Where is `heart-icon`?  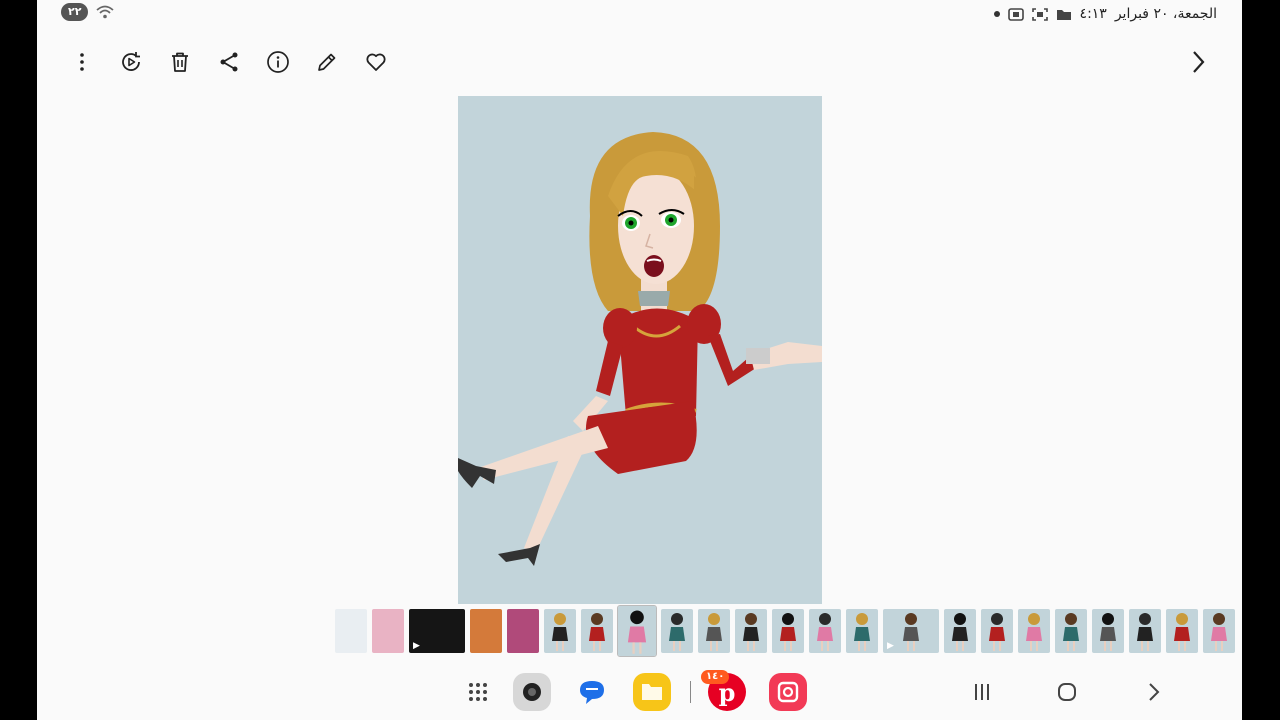
heart-icon is located at coordinates (375, 62).